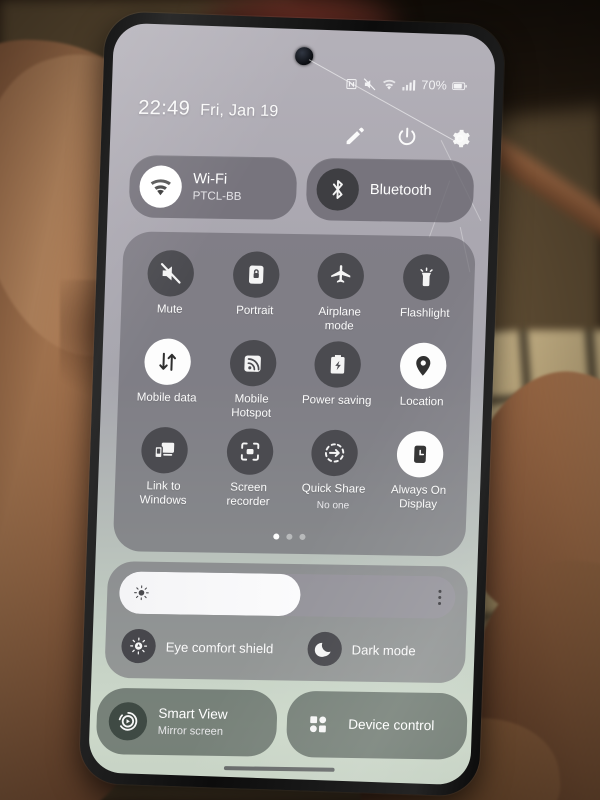 Image resolution: width=600 pixels, height=800 pixels. What do you see at coordinates (141, 593) in the screenshot?
I see `brightness-icon` at bounding box center [141, 593].